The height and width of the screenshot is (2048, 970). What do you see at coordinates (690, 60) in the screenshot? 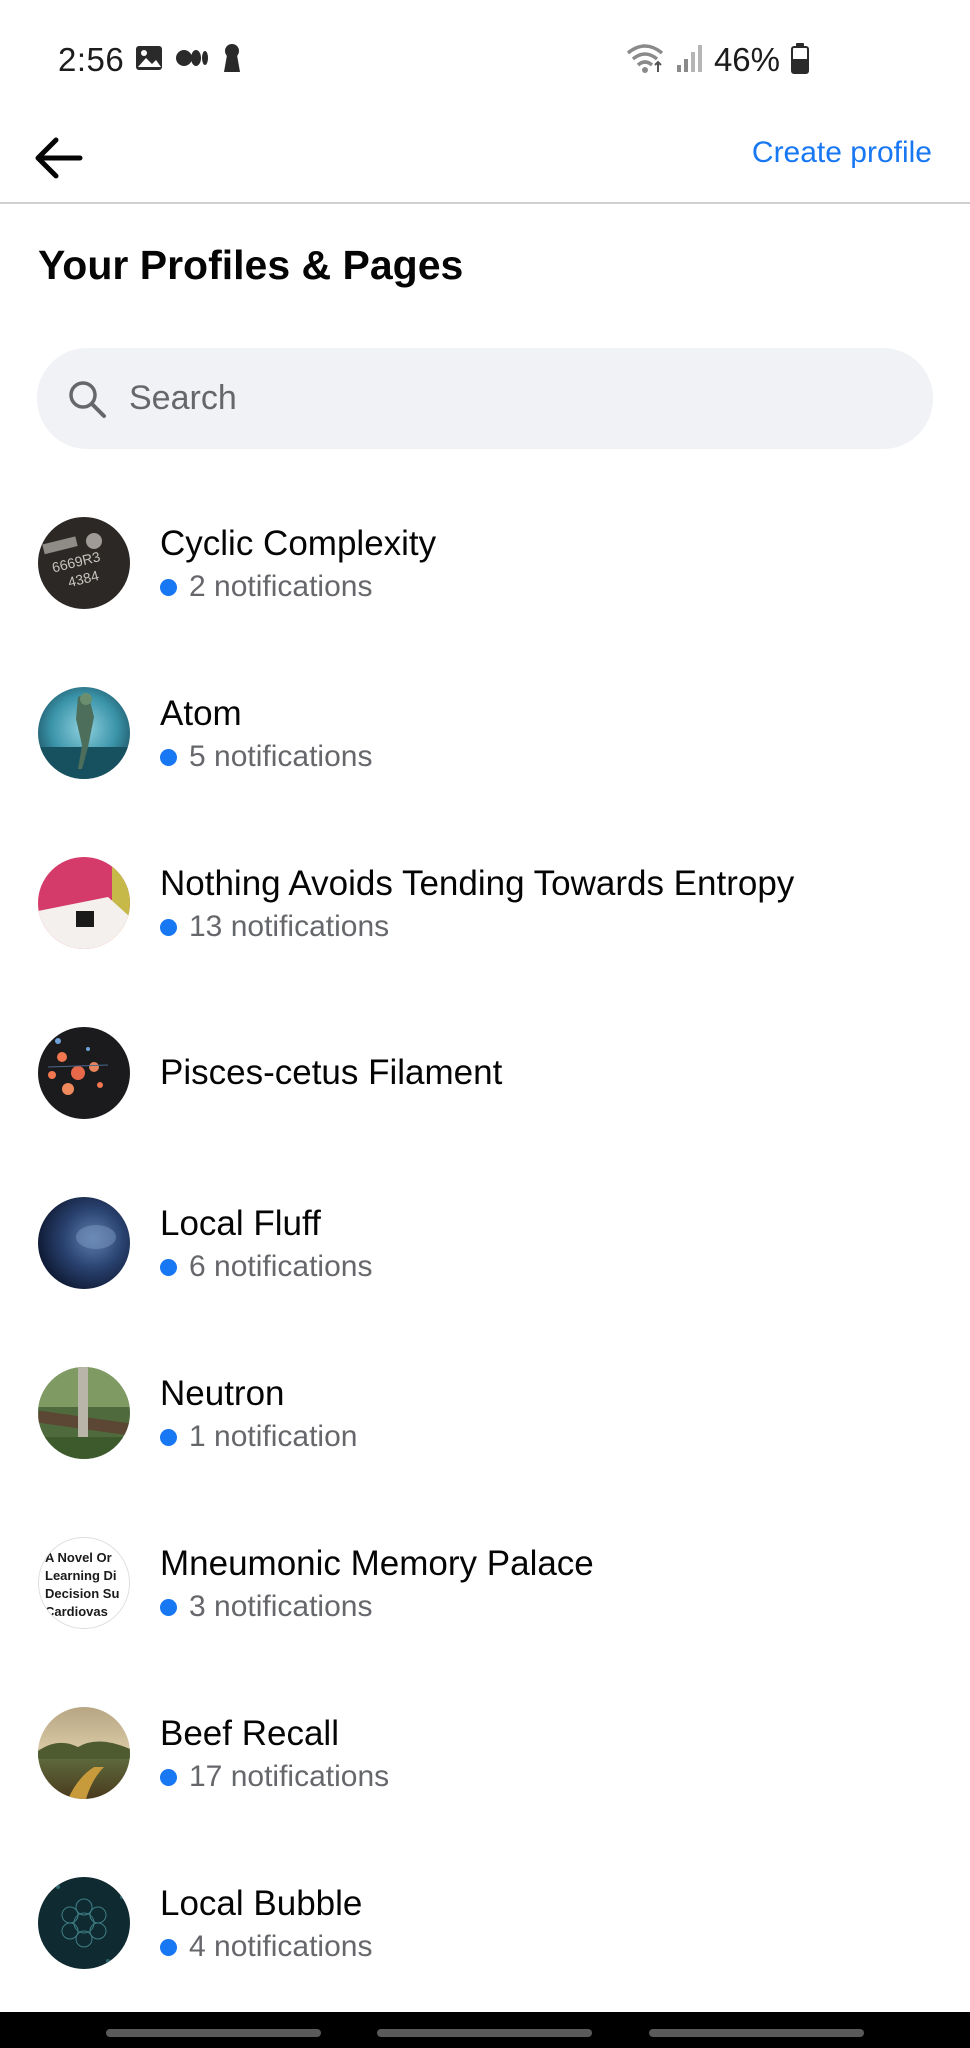
I see `signal-icon` at bounding box center [690, 60].